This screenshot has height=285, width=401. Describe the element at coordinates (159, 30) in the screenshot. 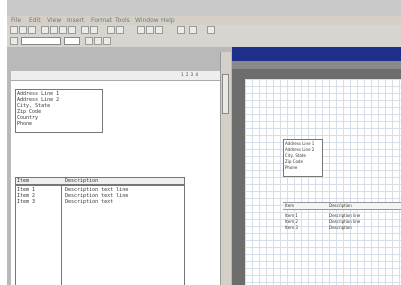

I see `italic-icon` at that location.